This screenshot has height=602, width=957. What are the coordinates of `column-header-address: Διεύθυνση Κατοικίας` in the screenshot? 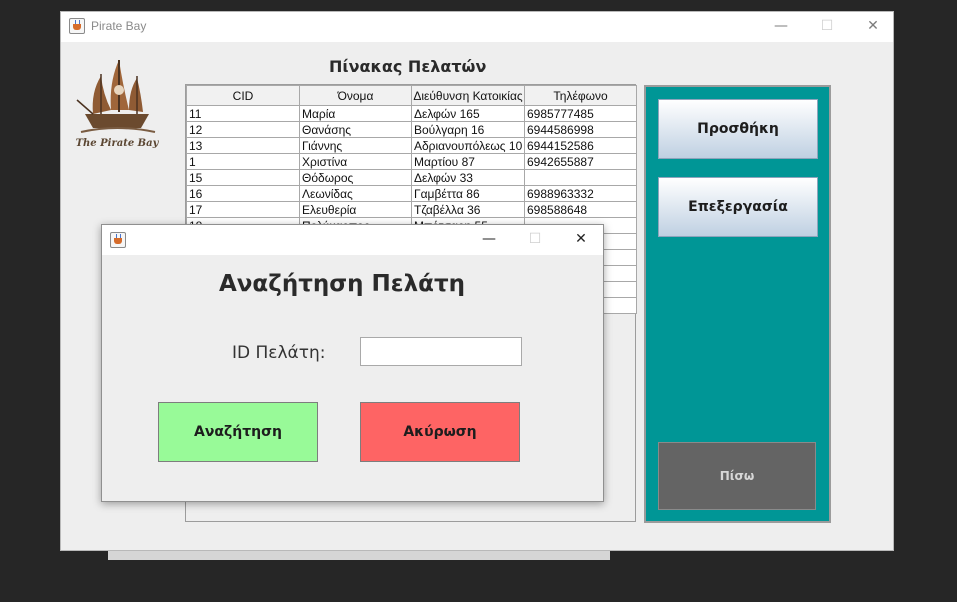 It's located at (468, 95).